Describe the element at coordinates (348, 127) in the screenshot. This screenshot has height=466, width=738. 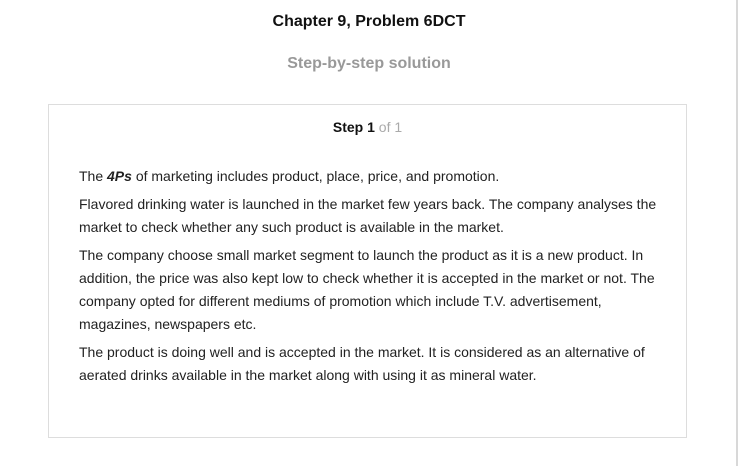
I see `step-label: Step` at that location.